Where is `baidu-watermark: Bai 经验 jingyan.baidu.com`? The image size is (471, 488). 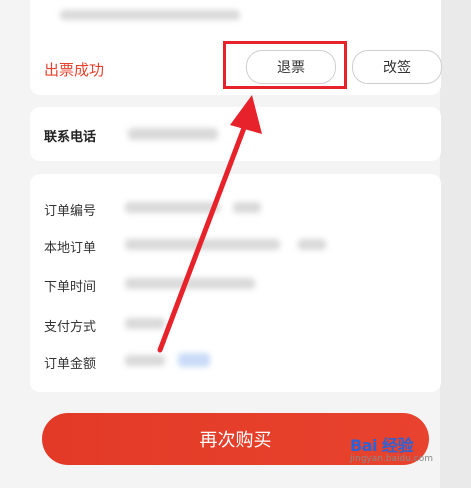 baidu-watermark: Bai 经验 jingyan.baidu.com is located at coordinates (391, 448).